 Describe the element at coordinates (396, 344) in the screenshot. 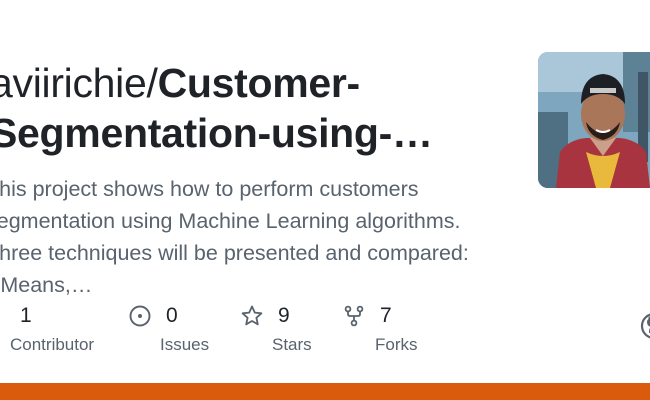

I see `forks-label: Forks` at that location.